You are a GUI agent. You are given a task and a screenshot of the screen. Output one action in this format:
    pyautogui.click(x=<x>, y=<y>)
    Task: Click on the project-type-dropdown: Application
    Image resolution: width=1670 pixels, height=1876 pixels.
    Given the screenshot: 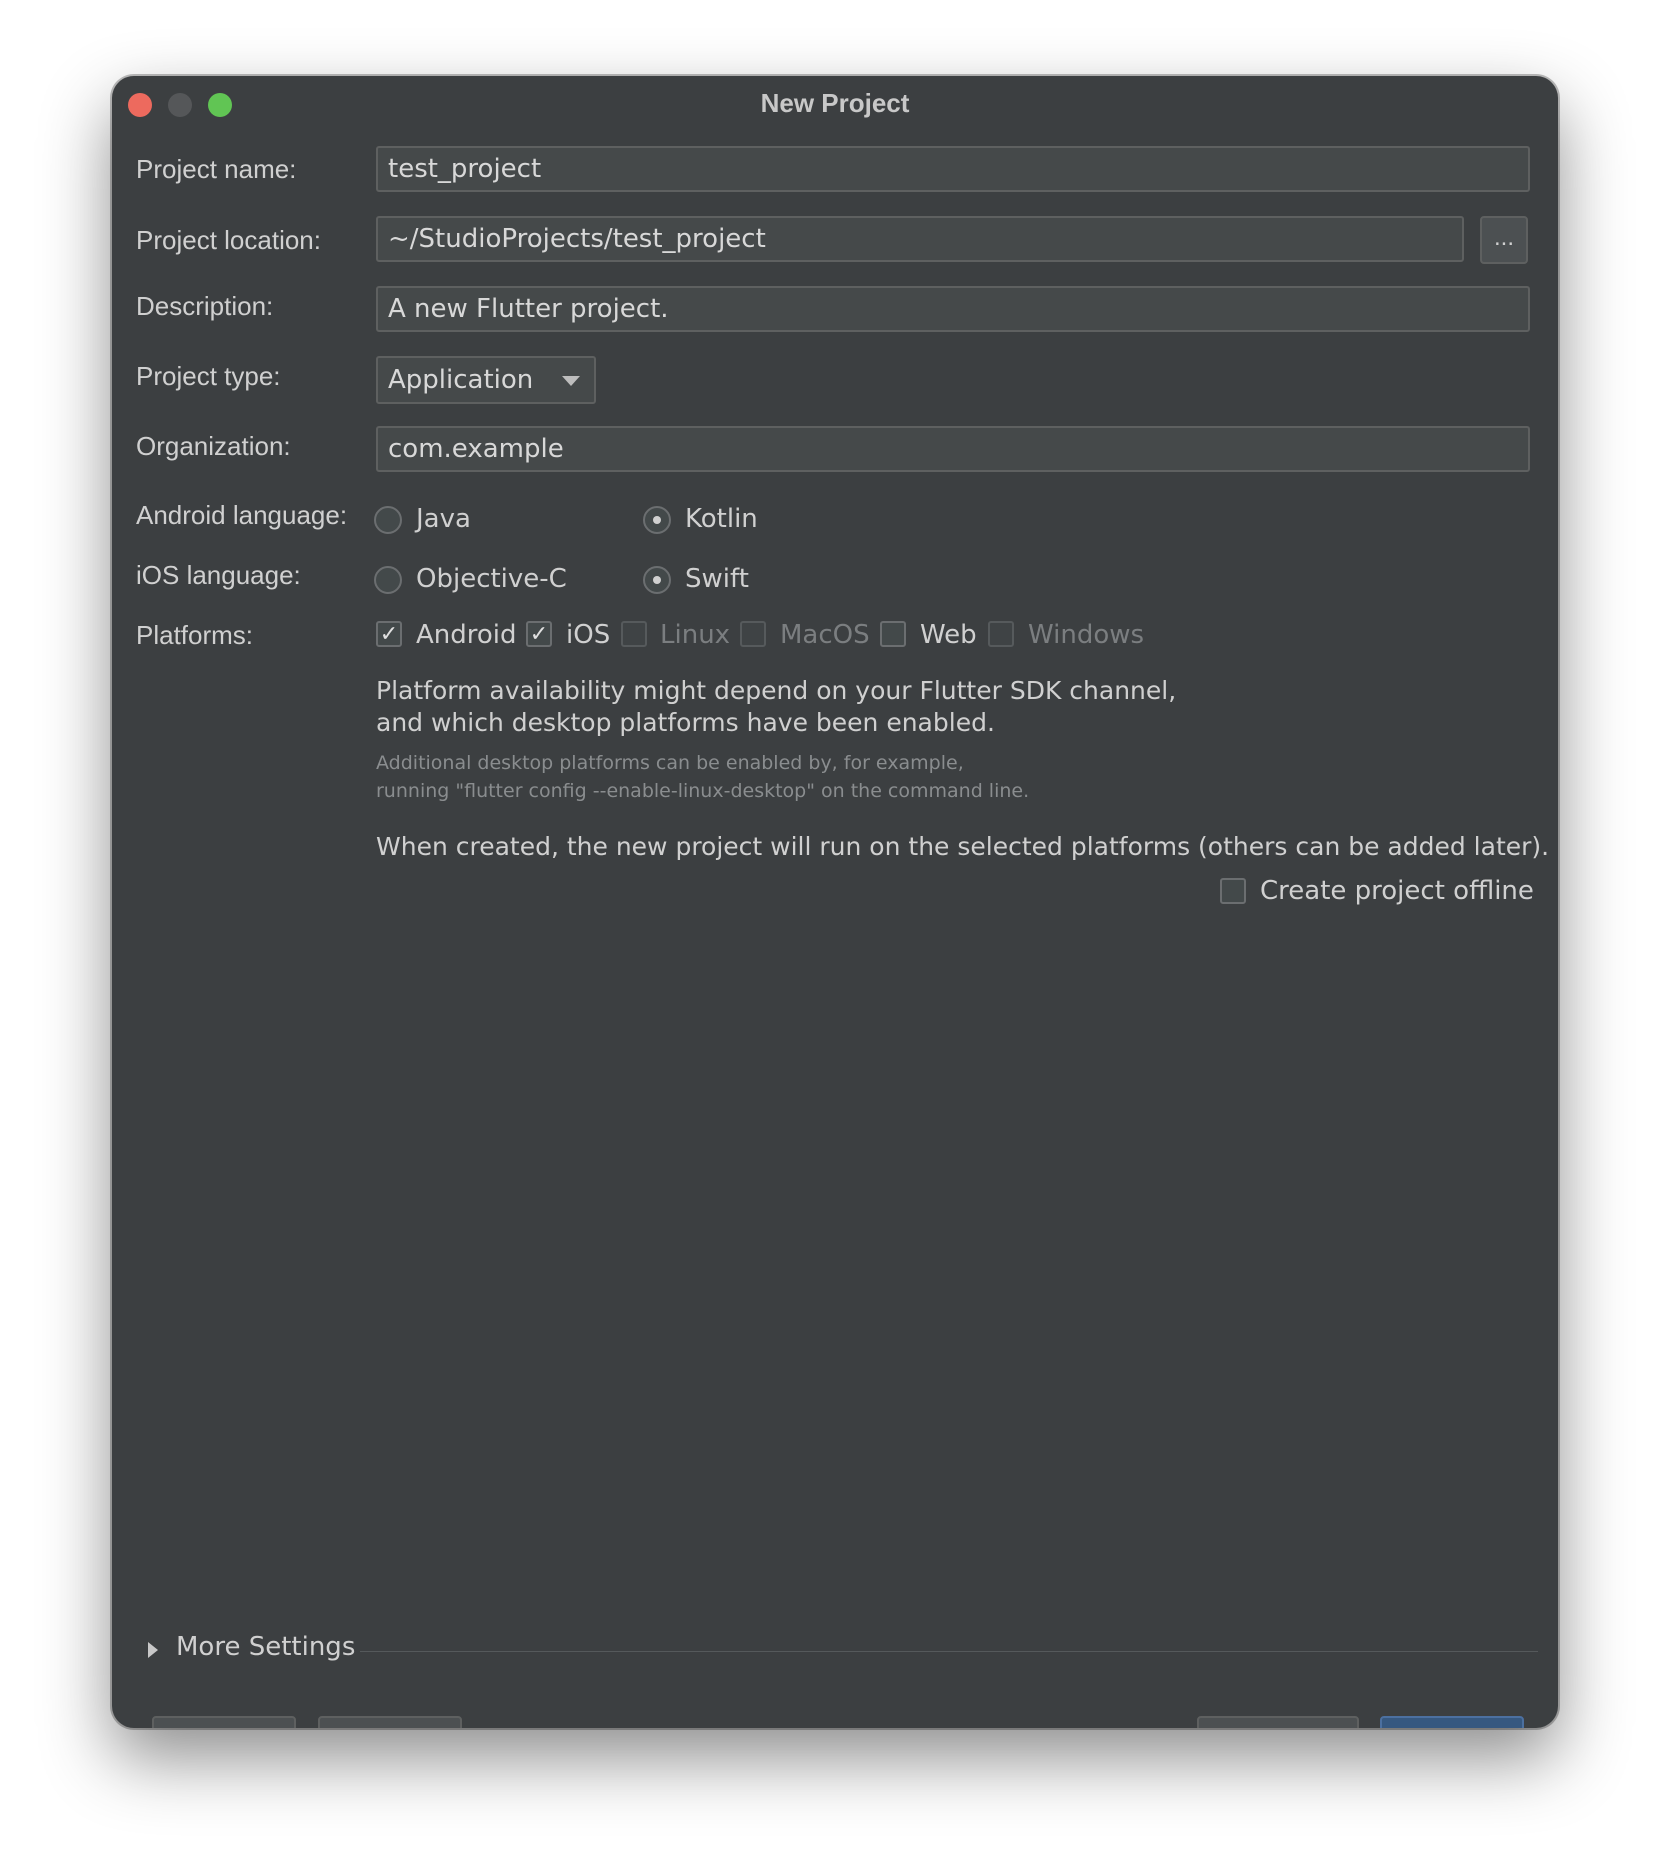 What is the action you would take?
    pyautogui.click(x=486, y=380)
    